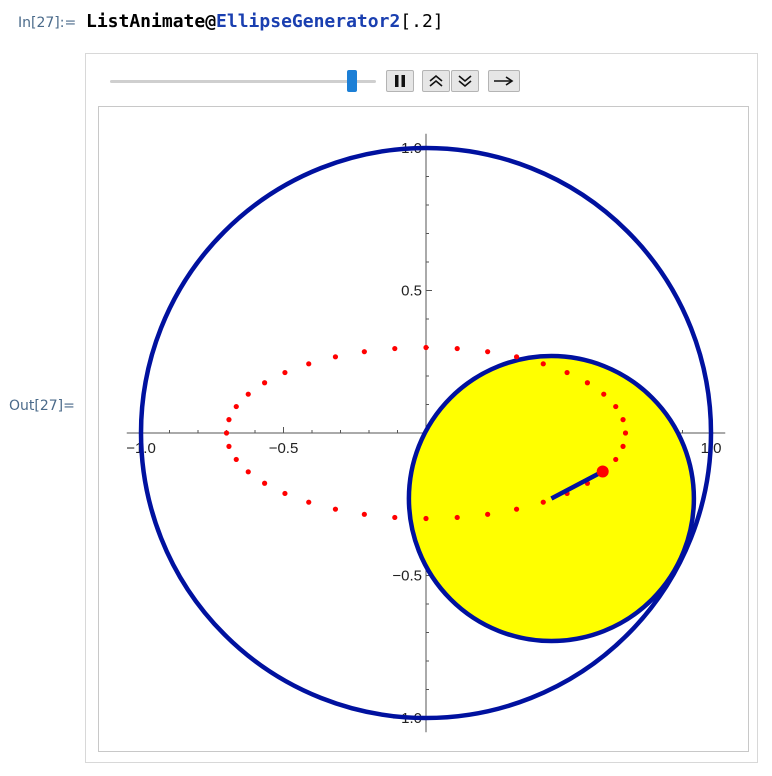  What do you see at coordinates (422, 21) in the screenshot?
I see `code-args: [.2]` at bounding box center [422, 21].